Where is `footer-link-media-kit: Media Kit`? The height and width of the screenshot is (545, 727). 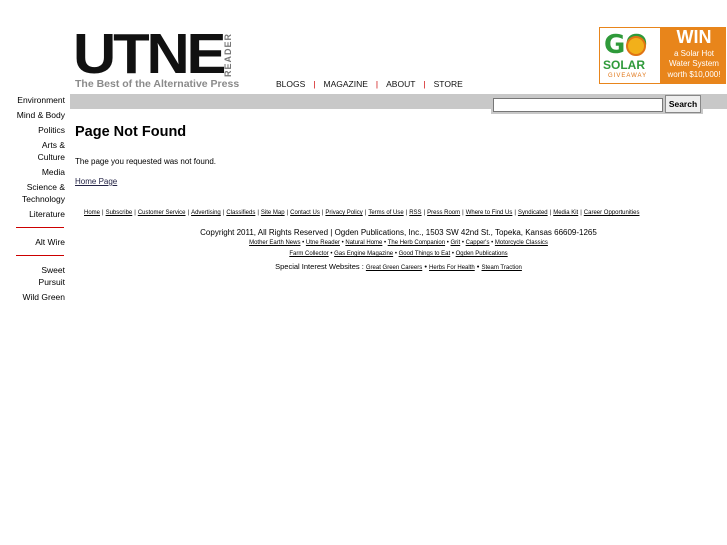 footer-link-media-kit: Media Kit is located at coordinates (565, 213).